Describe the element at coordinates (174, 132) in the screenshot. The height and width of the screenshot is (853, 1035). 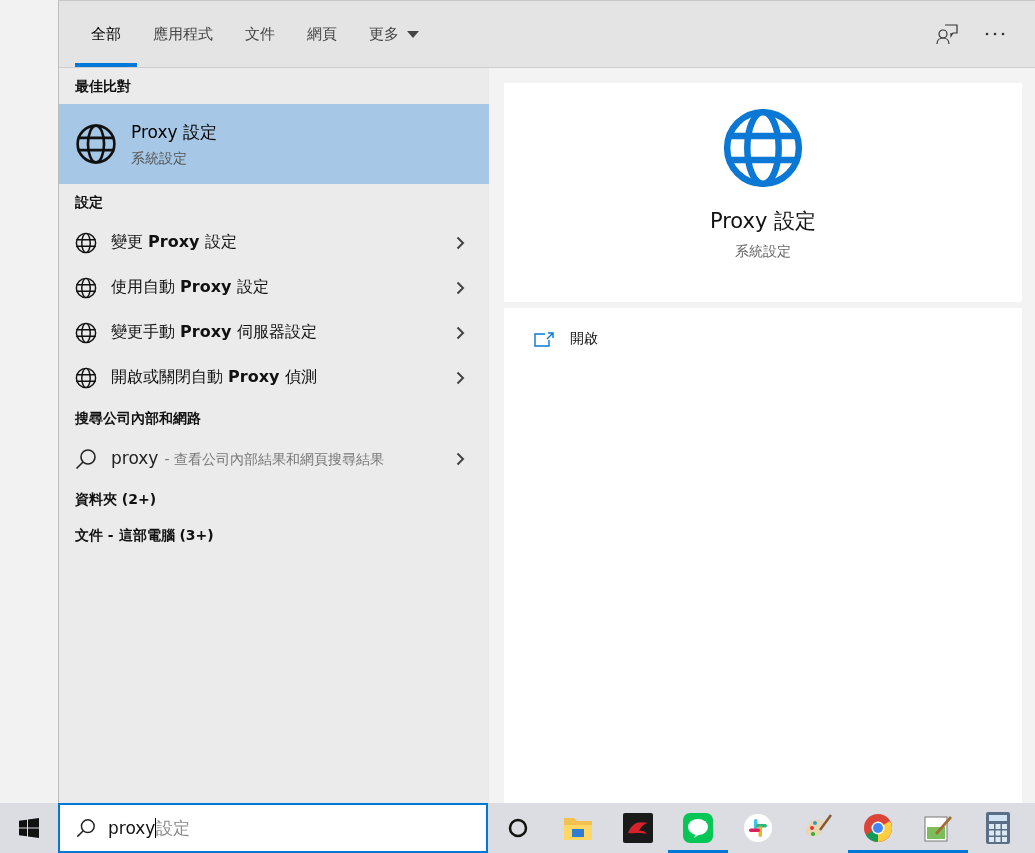
I see `result-title: Proxy 設定` at that location.